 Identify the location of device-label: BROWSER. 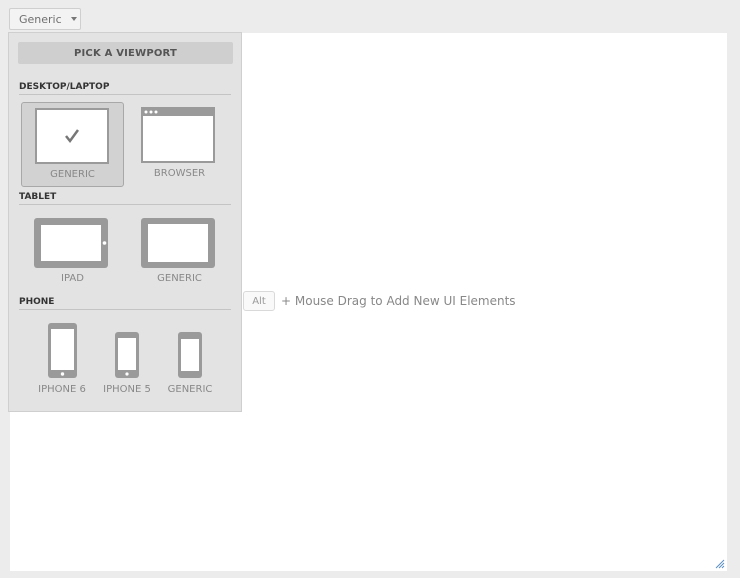
(179, 173).